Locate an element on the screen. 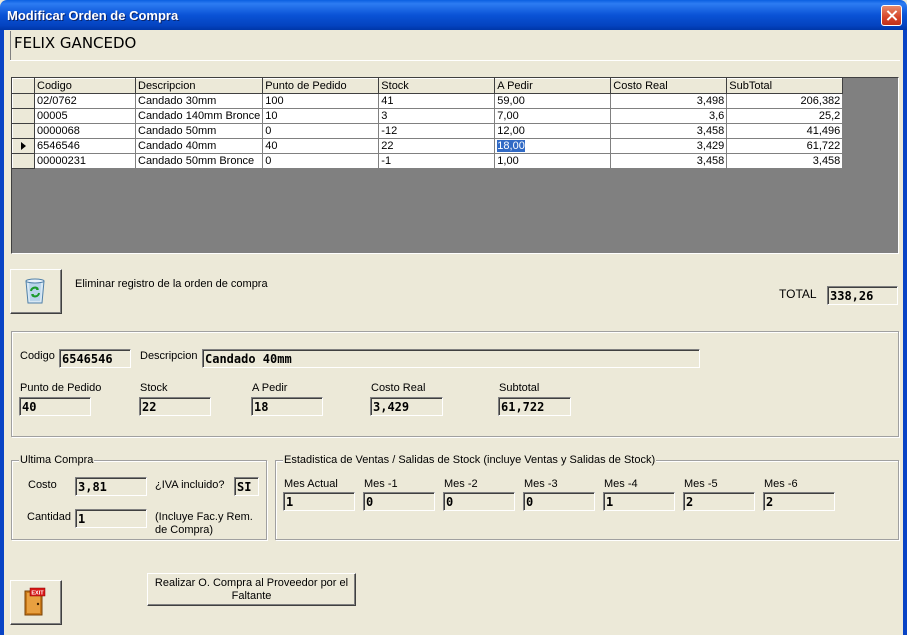  cell-descripcion: Candado 140mm Bronce is located at coordinates (199, 116).